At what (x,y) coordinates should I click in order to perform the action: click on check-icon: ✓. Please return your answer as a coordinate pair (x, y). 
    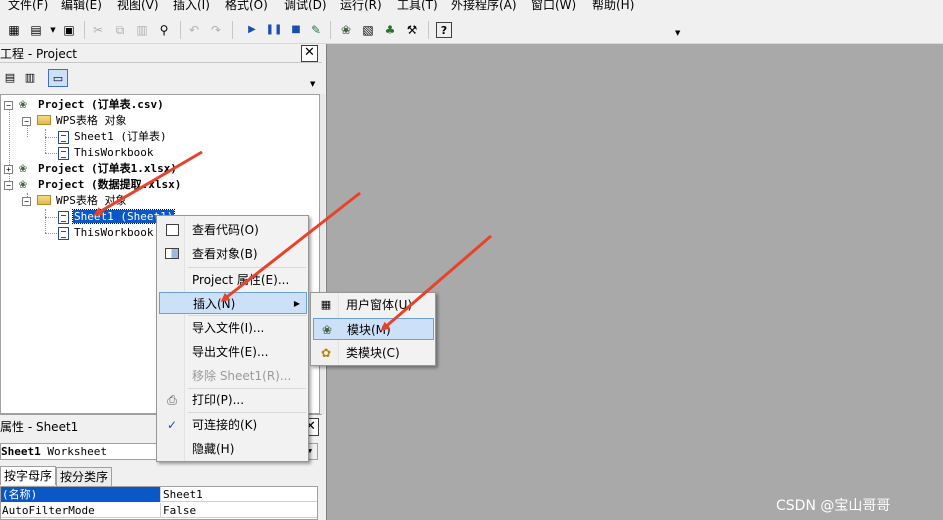
    Looking at the image, I should click on (172, 425).